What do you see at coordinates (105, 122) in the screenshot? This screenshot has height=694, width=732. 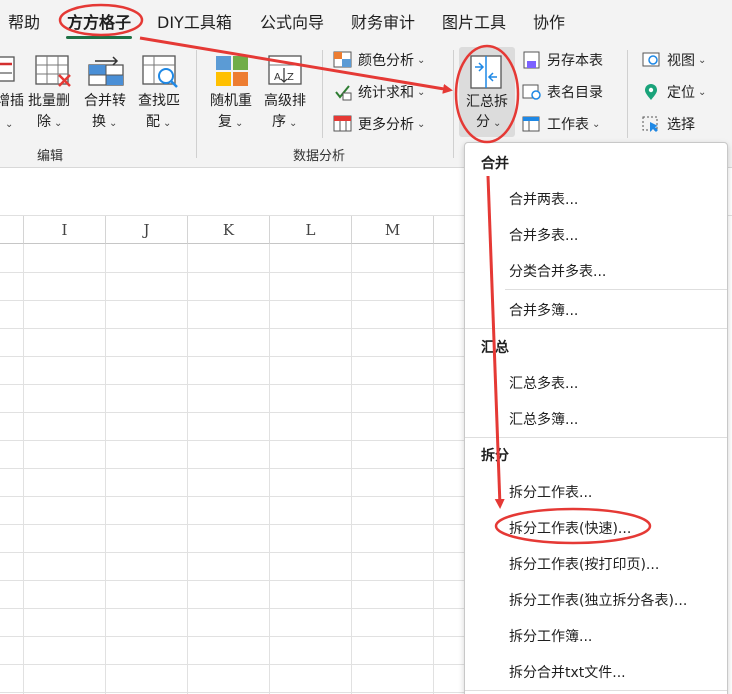 I see `merge-convert-label-2: 换 ⌄` at bounding box center [105, 122].